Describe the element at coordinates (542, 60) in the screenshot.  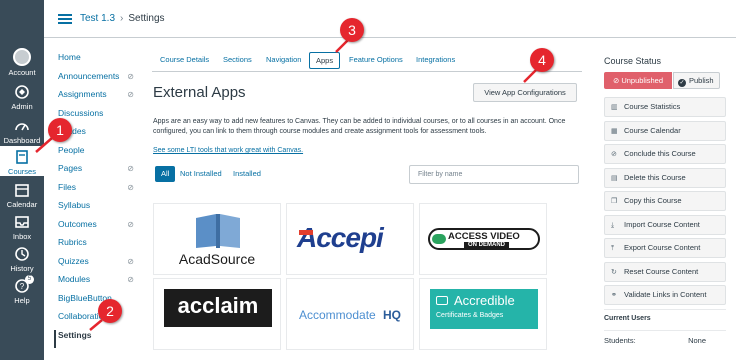
I see `callout-4: 4` at that location.